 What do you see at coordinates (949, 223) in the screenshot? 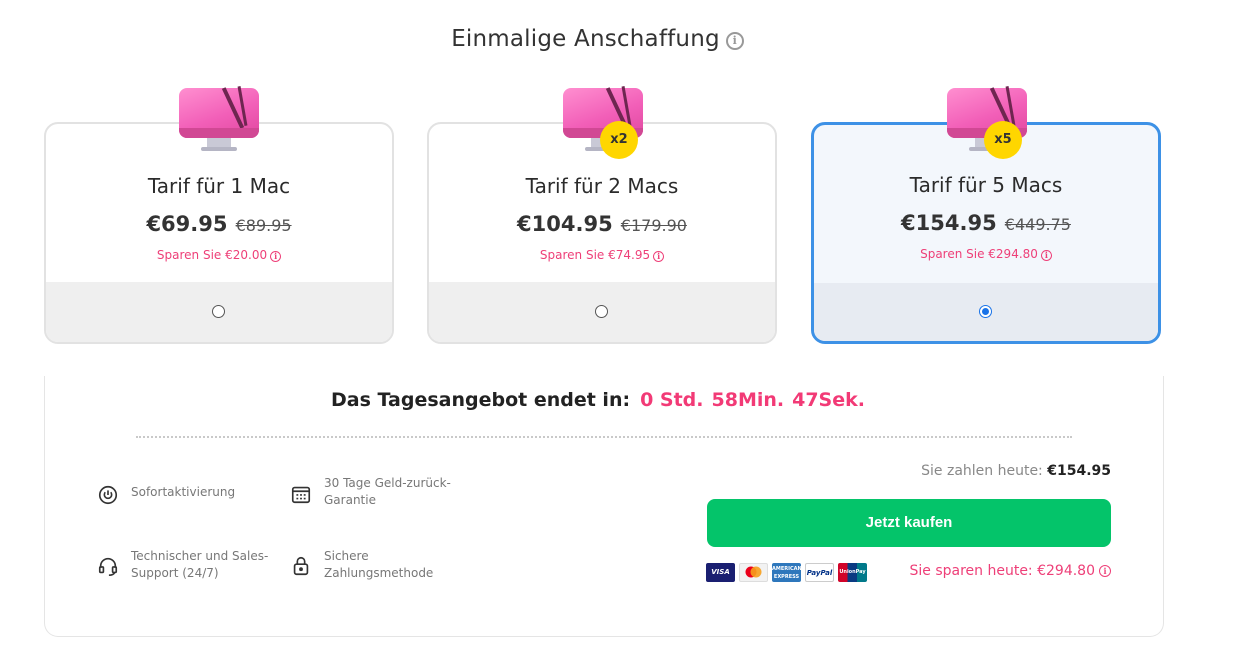
I see `plan-price: €154.95` at bounding box center [949, 223].